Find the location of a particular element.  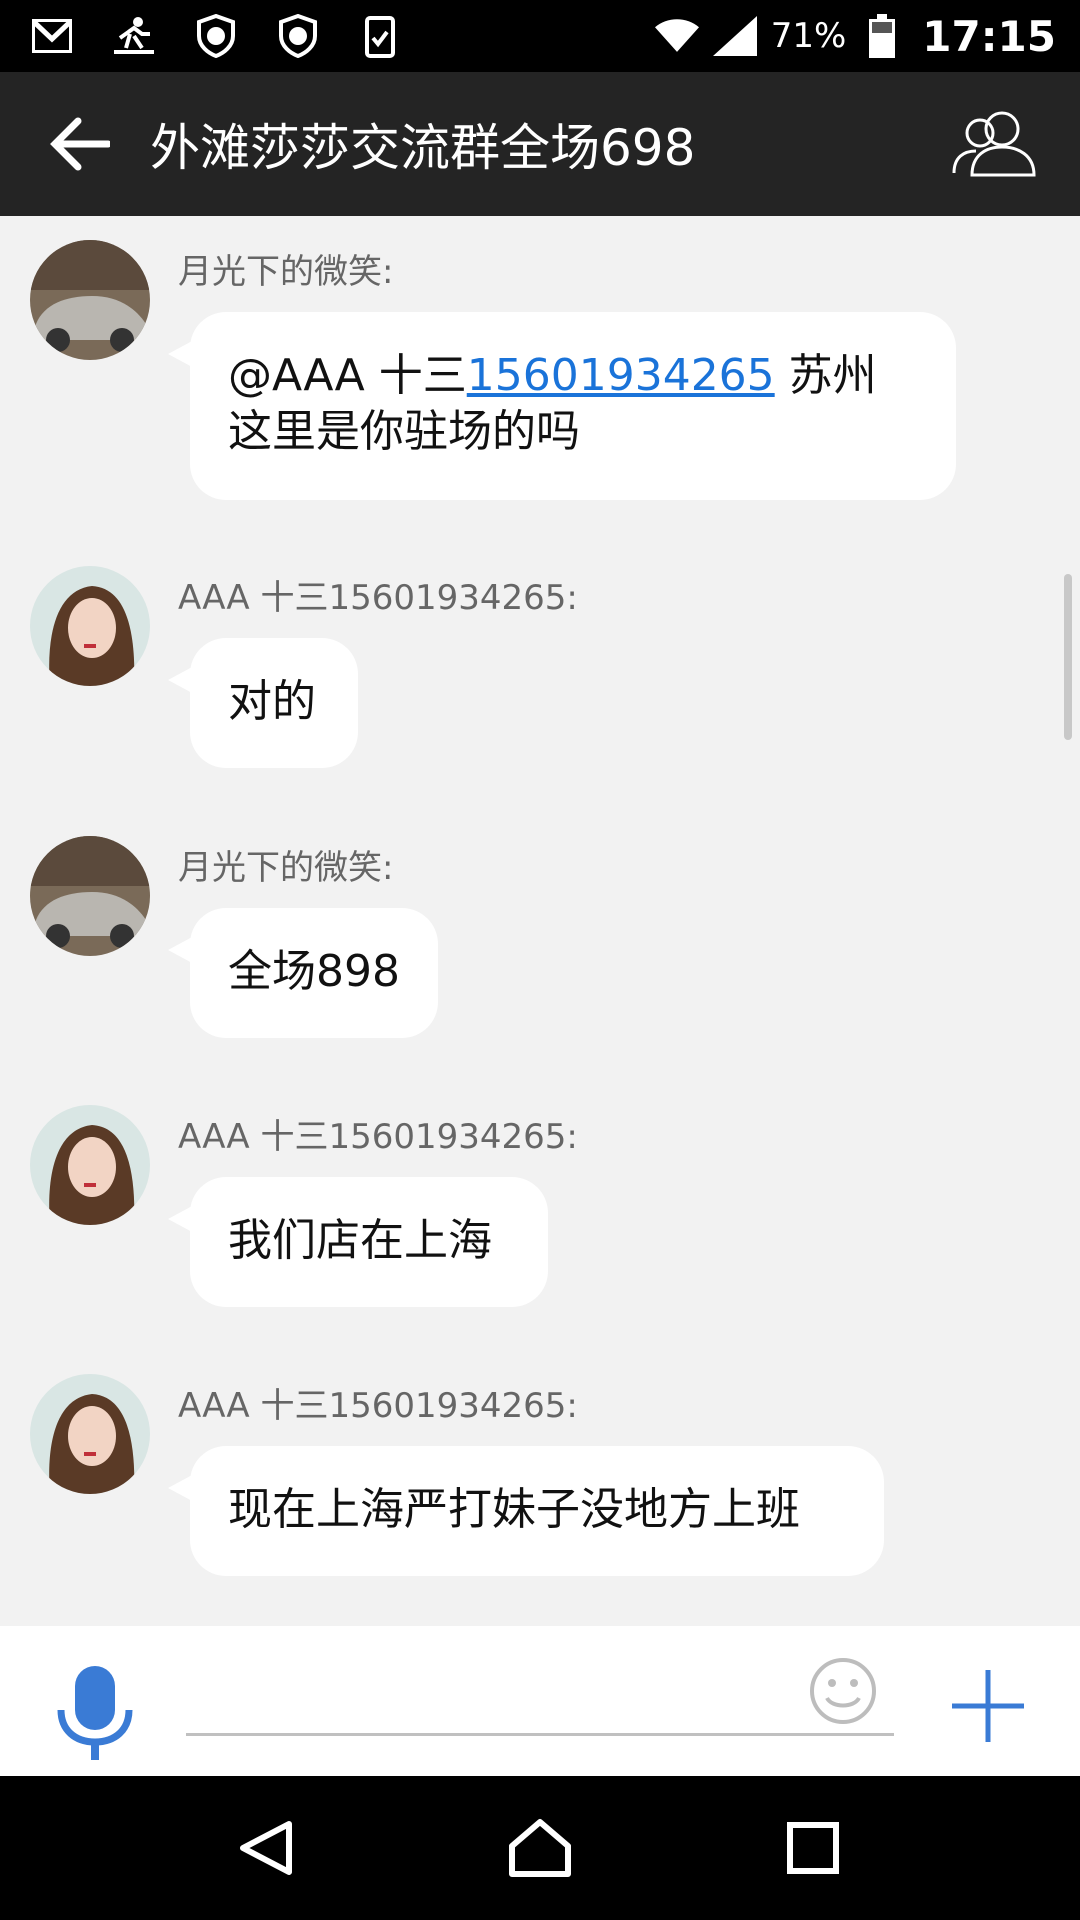

system-nav-bar is located at coordinates (540, 1848).